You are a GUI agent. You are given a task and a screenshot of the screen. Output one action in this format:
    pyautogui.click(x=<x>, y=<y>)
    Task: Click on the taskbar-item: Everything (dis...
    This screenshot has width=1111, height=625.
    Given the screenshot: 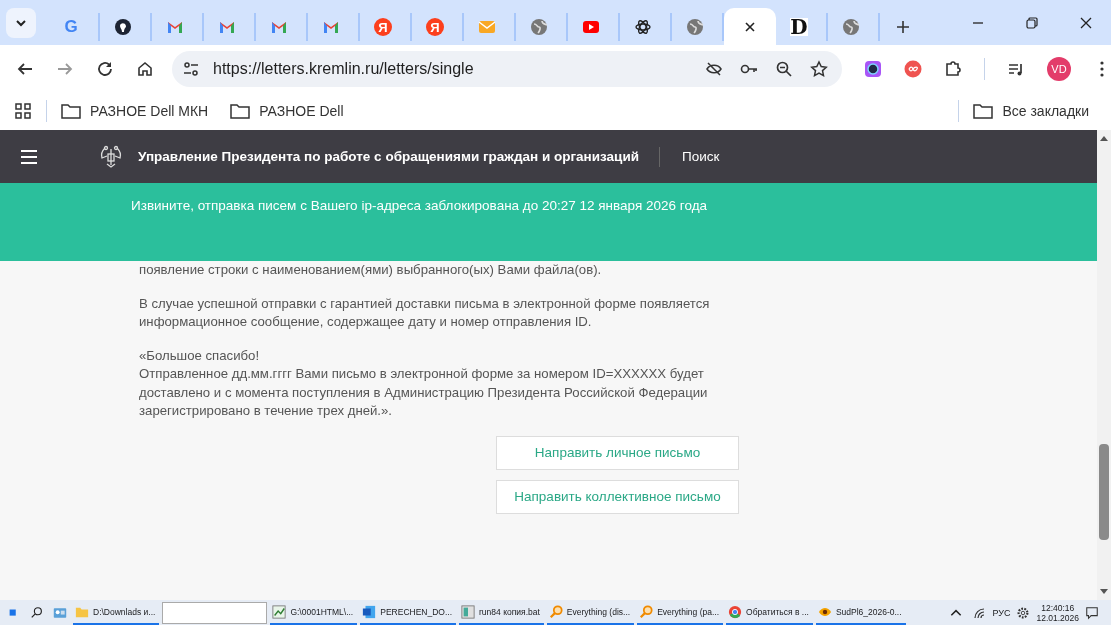 What is the action you would take?
    pyautogui.click(x=590, y=612)
    